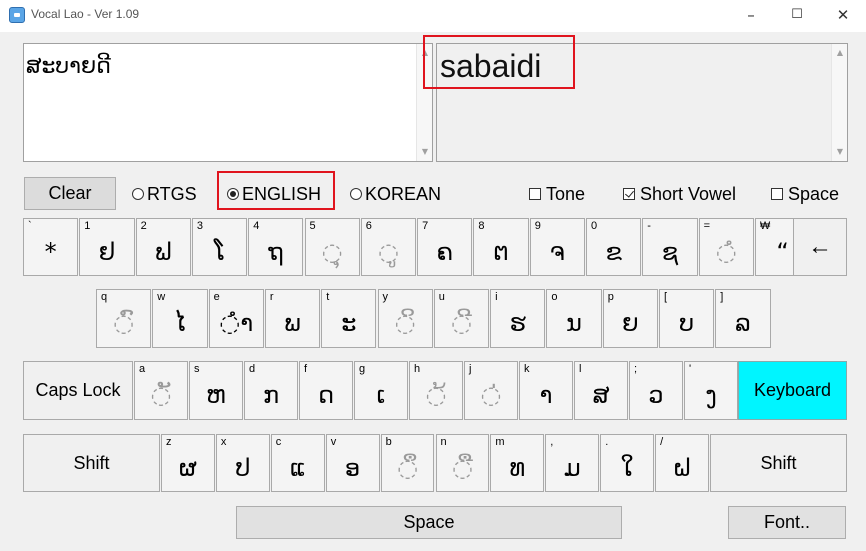 This screenshot has height=551, width=866. What do you see at coordinates (163, 247) in the screenshot?
I see `key-row1-2: 2ຟ` at bounding box center [163, 247].